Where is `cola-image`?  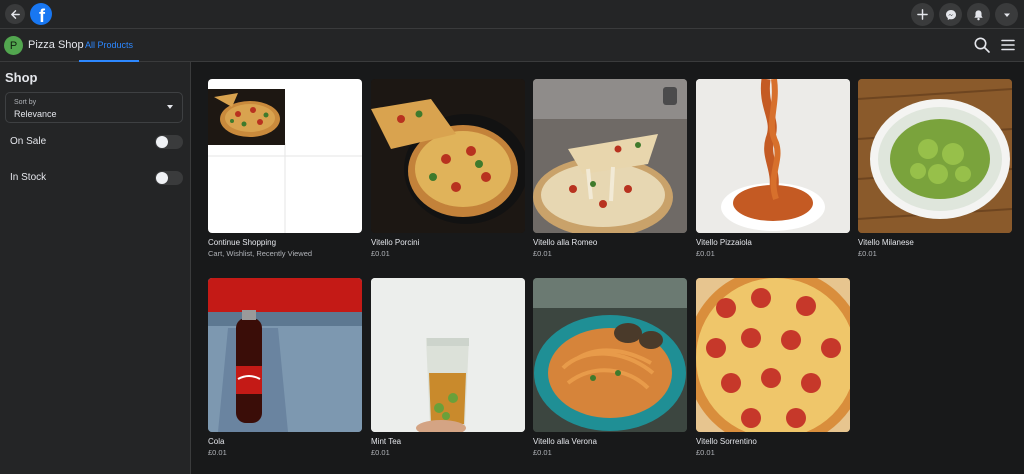 cola-image is located at coordinates (285, 355).